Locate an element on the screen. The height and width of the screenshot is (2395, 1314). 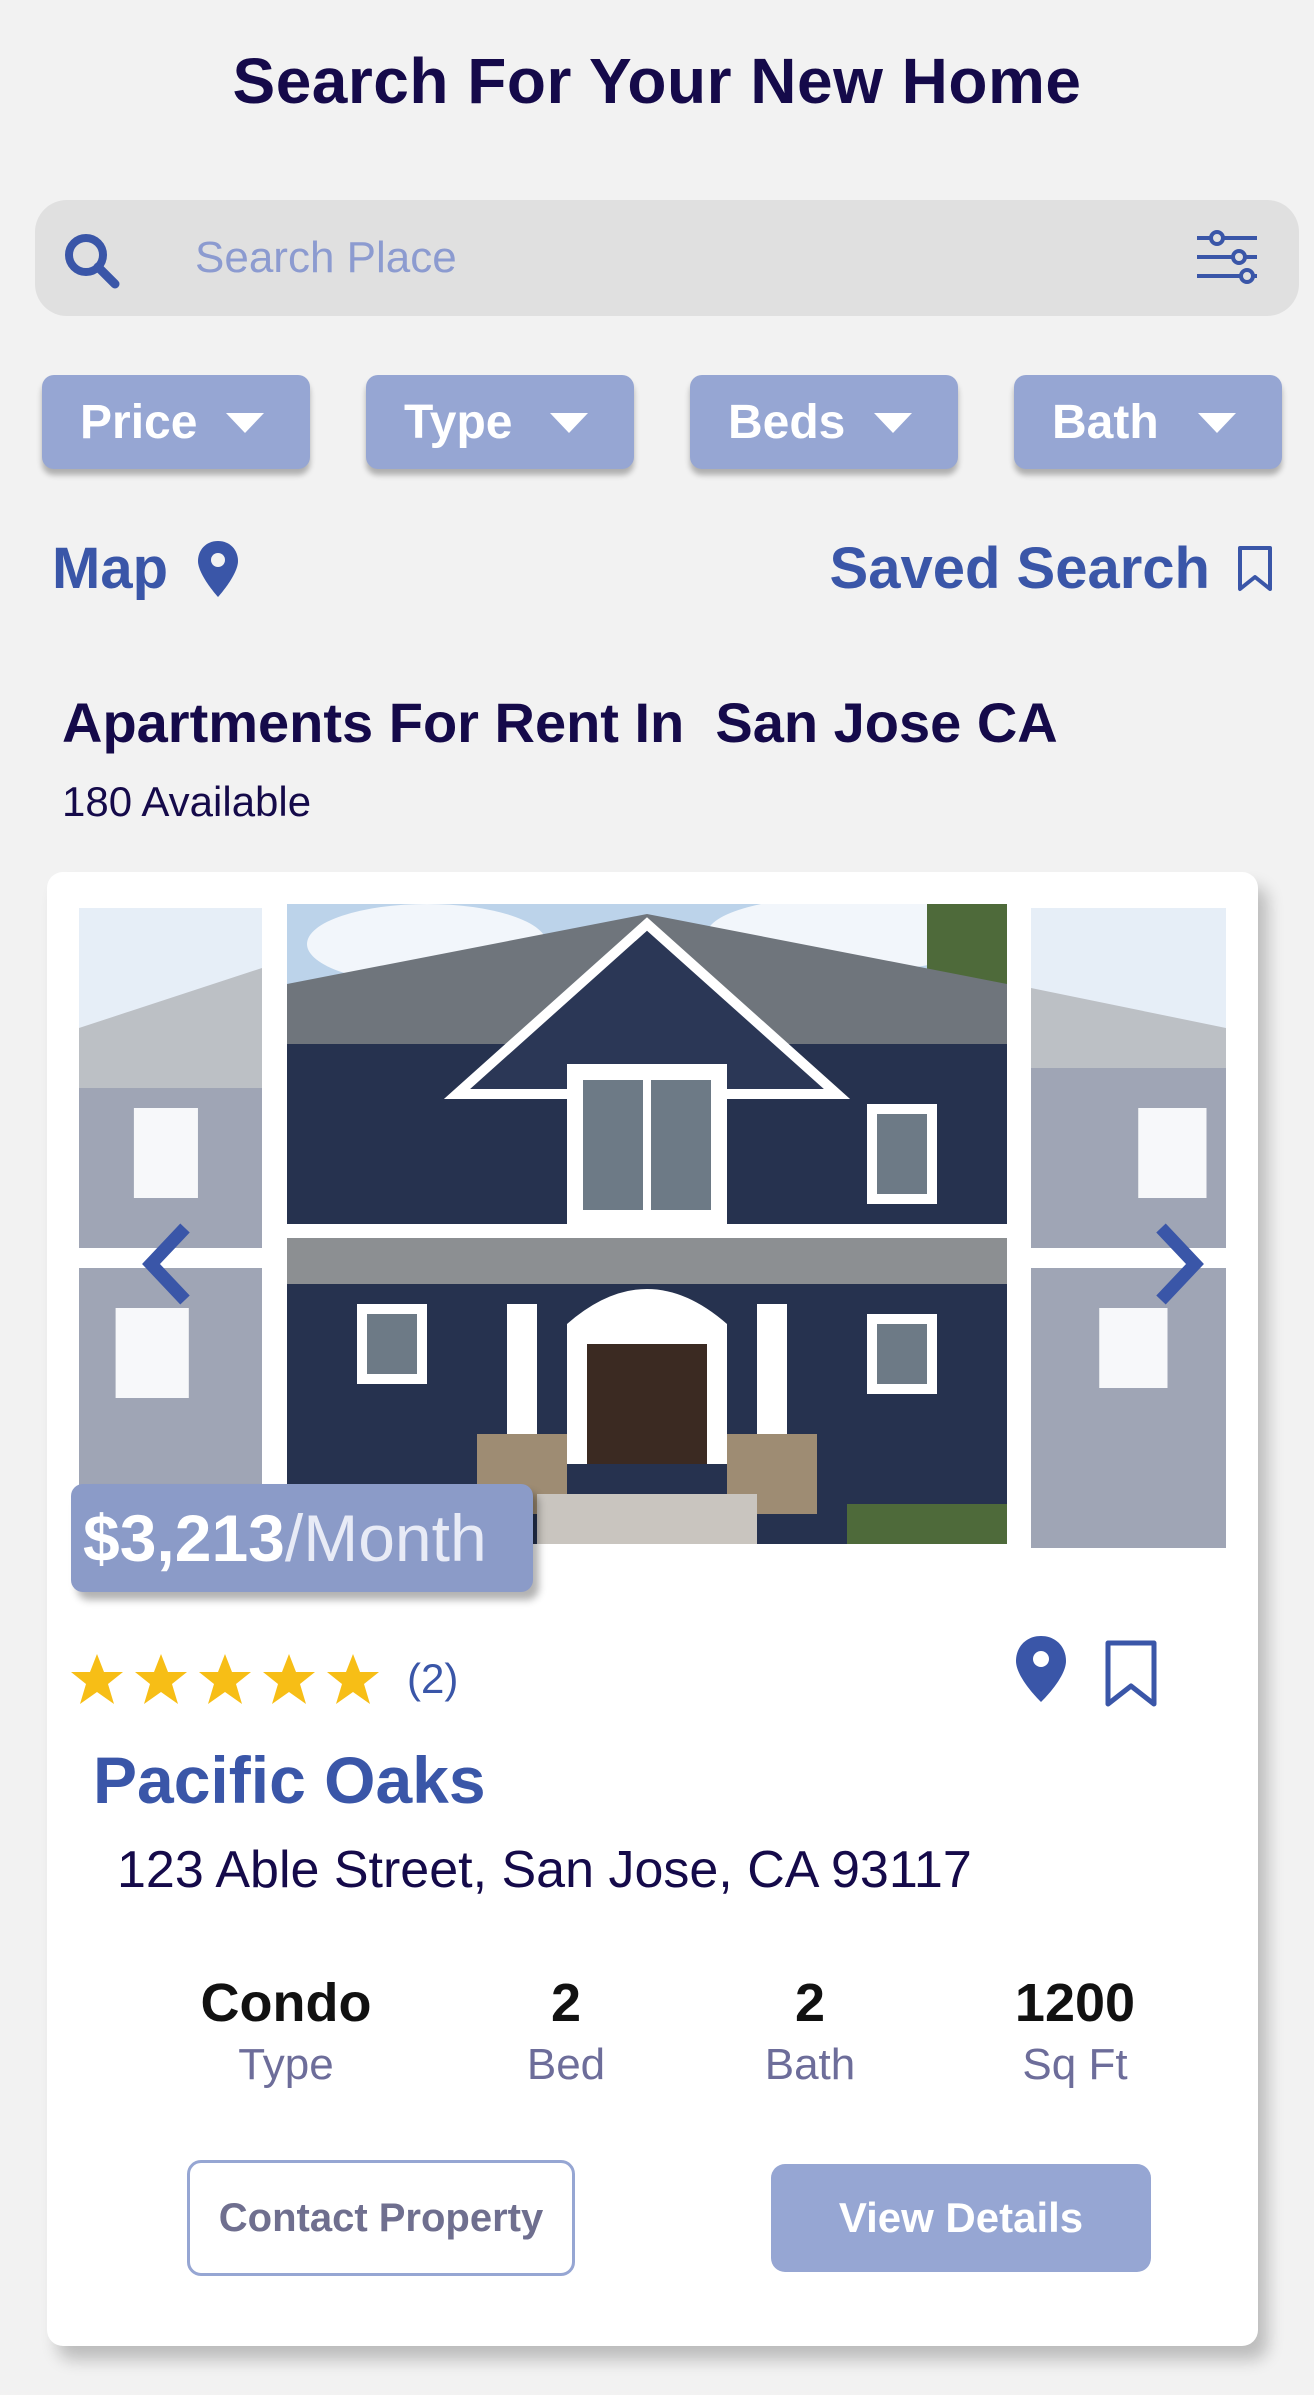
stat-label: Type is located at coordinates (286, 2064).